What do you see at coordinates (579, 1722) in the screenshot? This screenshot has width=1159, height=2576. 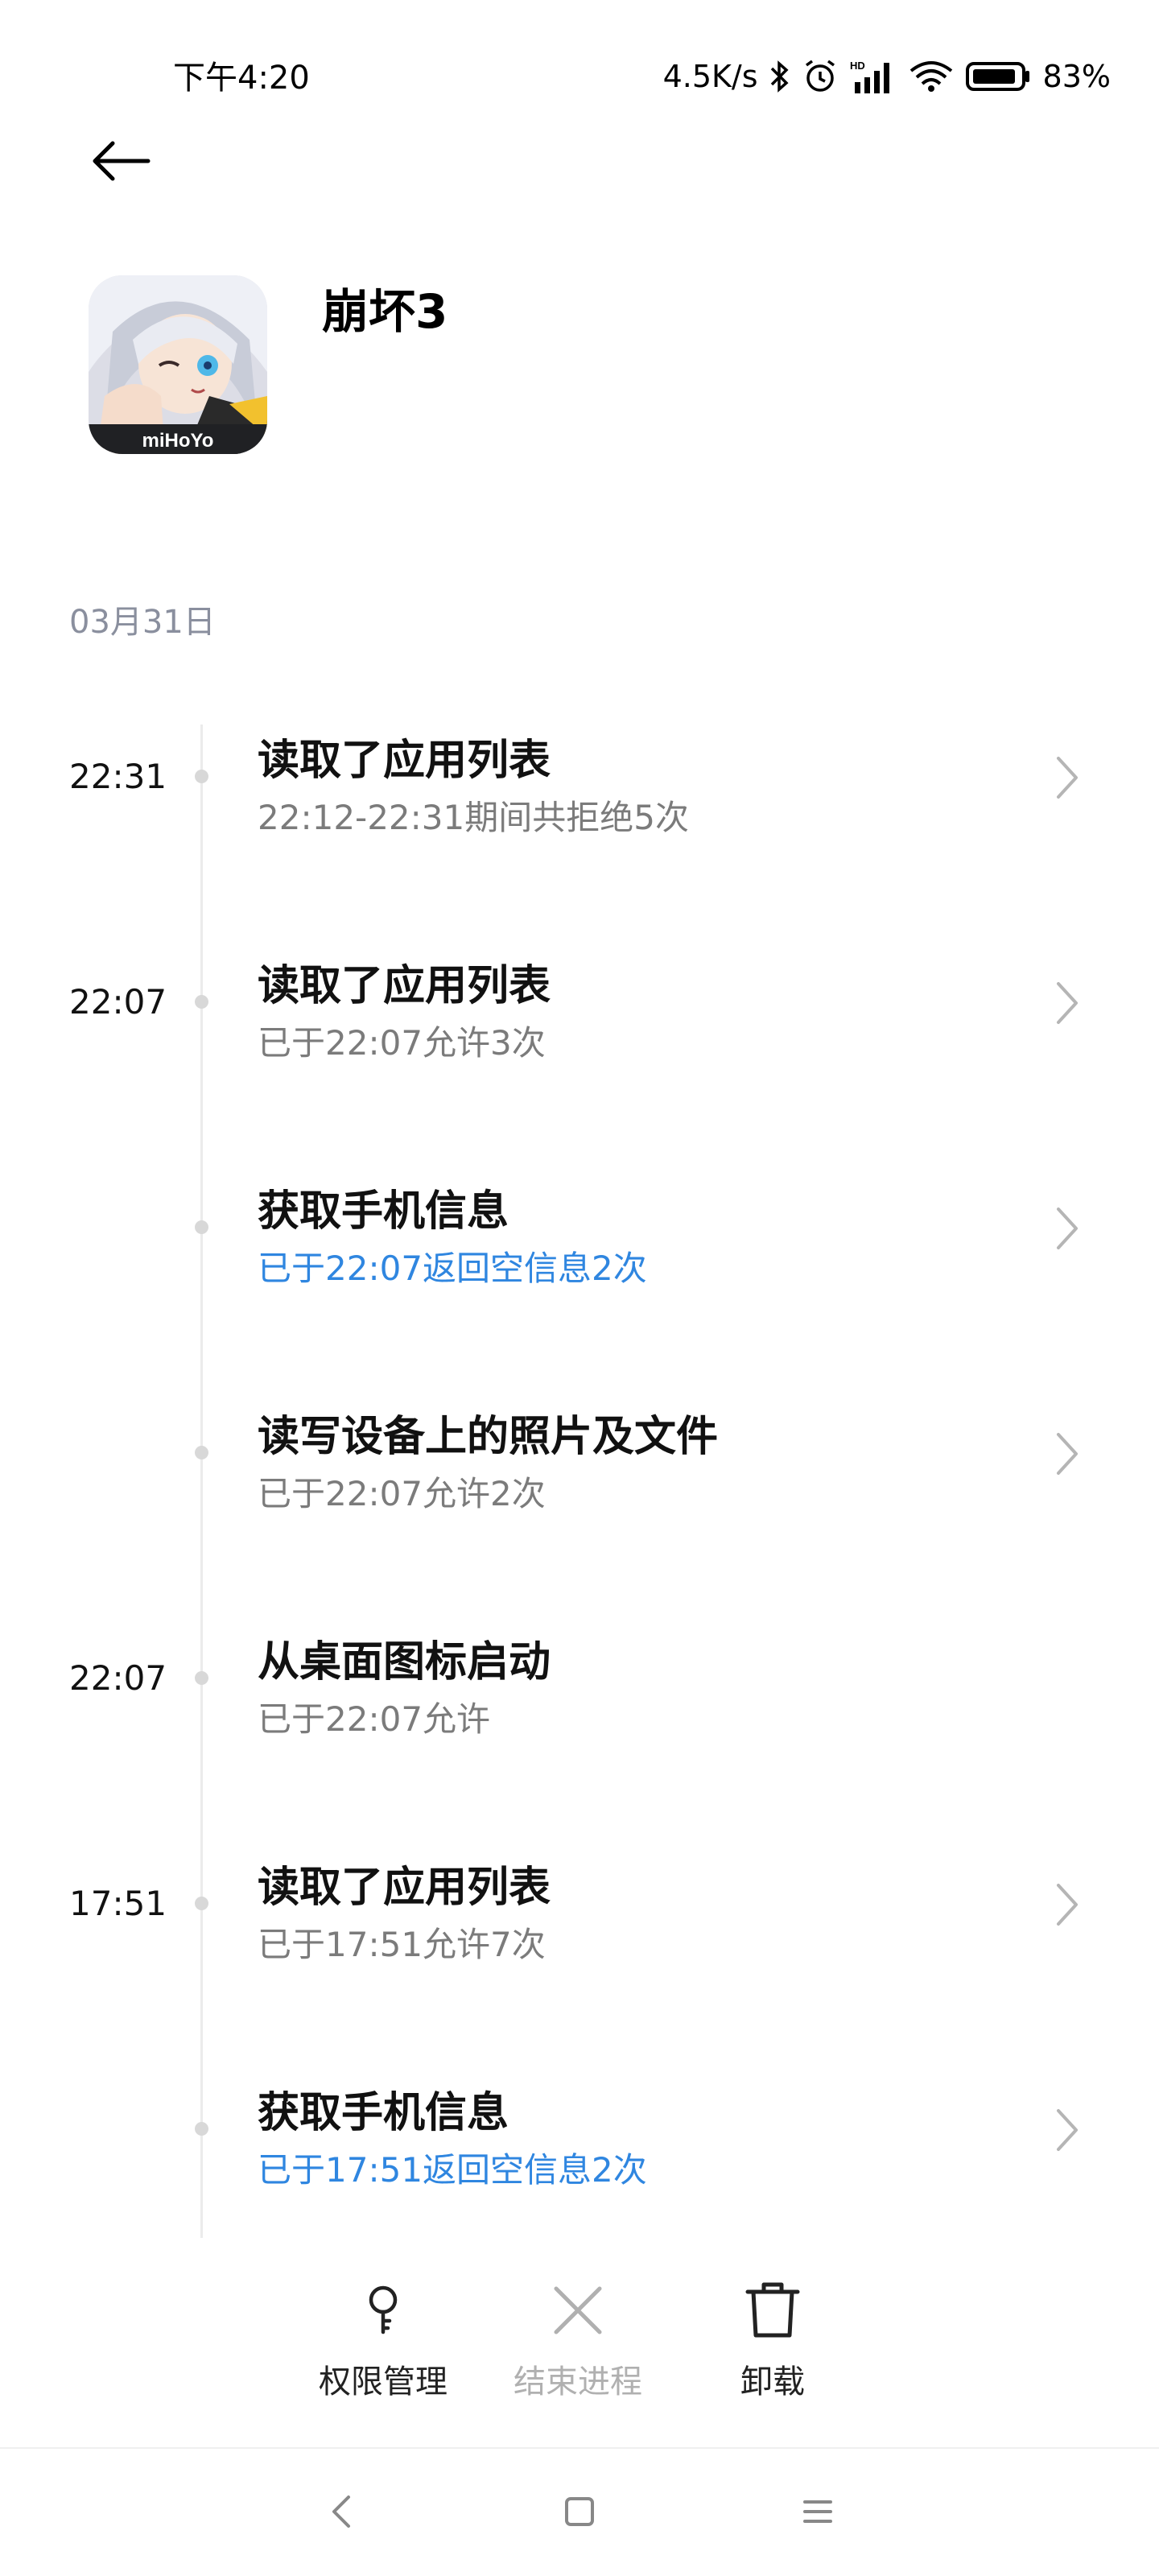 I see `timeline-item: 22:07 从桌面图标启动 已于22:07允许` at bounding box center [579, 1722].